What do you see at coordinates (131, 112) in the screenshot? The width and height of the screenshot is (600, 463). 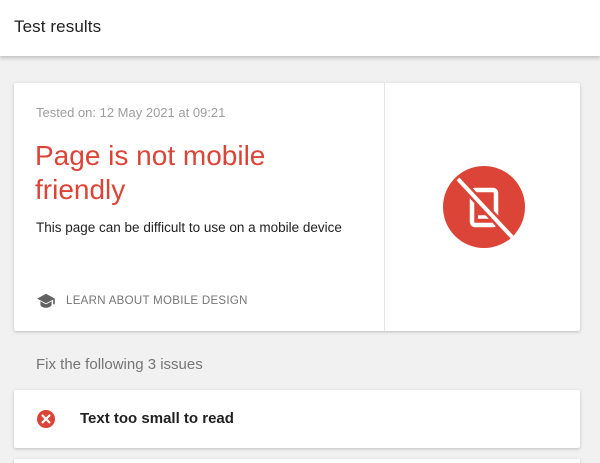 I see `tested-on-timestamp: Tested on: 12 May 2021 at 09:21` at bounding box center [131, 112].